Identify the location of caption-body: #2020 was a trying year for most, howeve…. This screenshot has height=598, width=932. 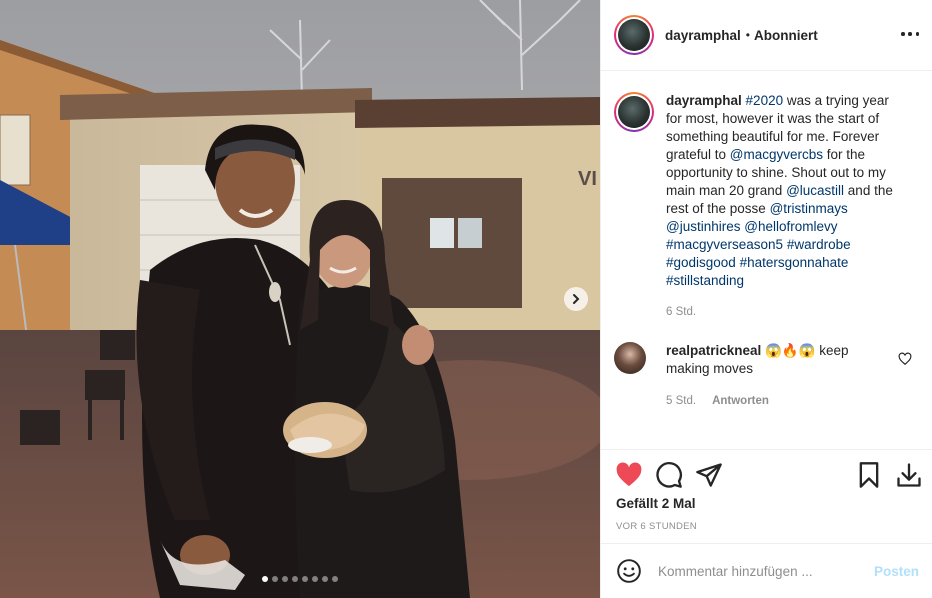
(779, 190).